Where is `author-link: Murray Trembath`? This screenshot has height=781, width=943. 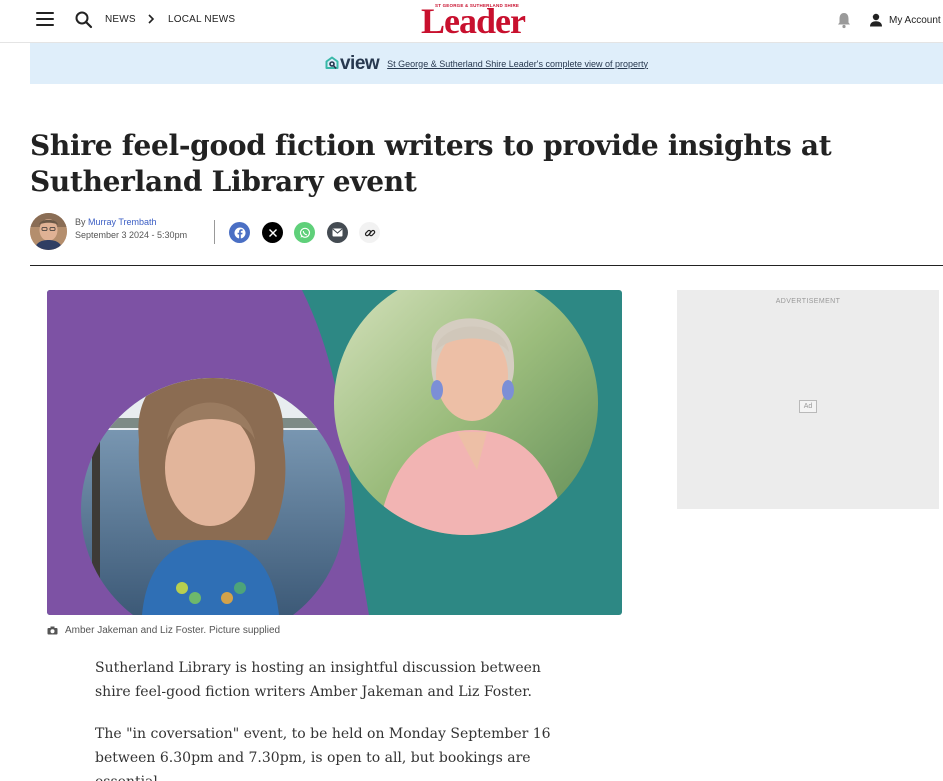 author-link: Murray Trembath is located at coordinates (122, 222).